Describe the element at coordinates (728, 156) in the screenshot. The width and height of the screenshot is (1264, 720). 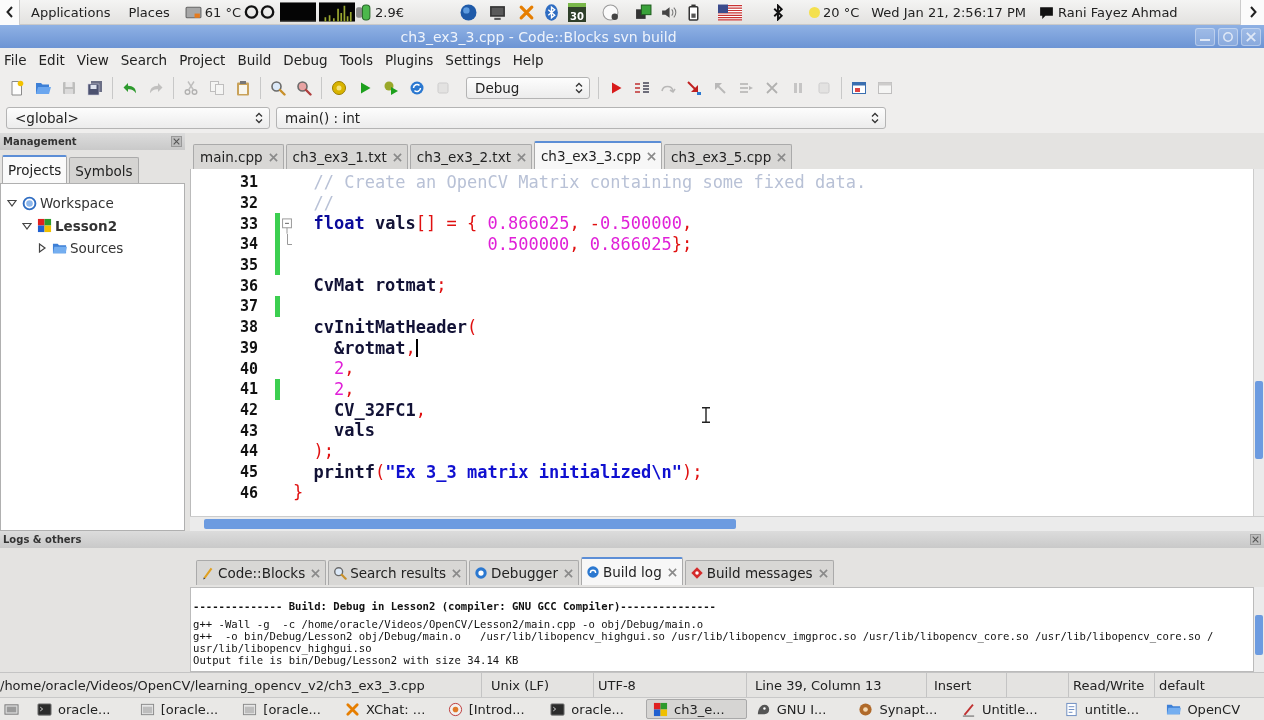
I see `editor-tab: ch3_ex3_5.cpp` at that location.